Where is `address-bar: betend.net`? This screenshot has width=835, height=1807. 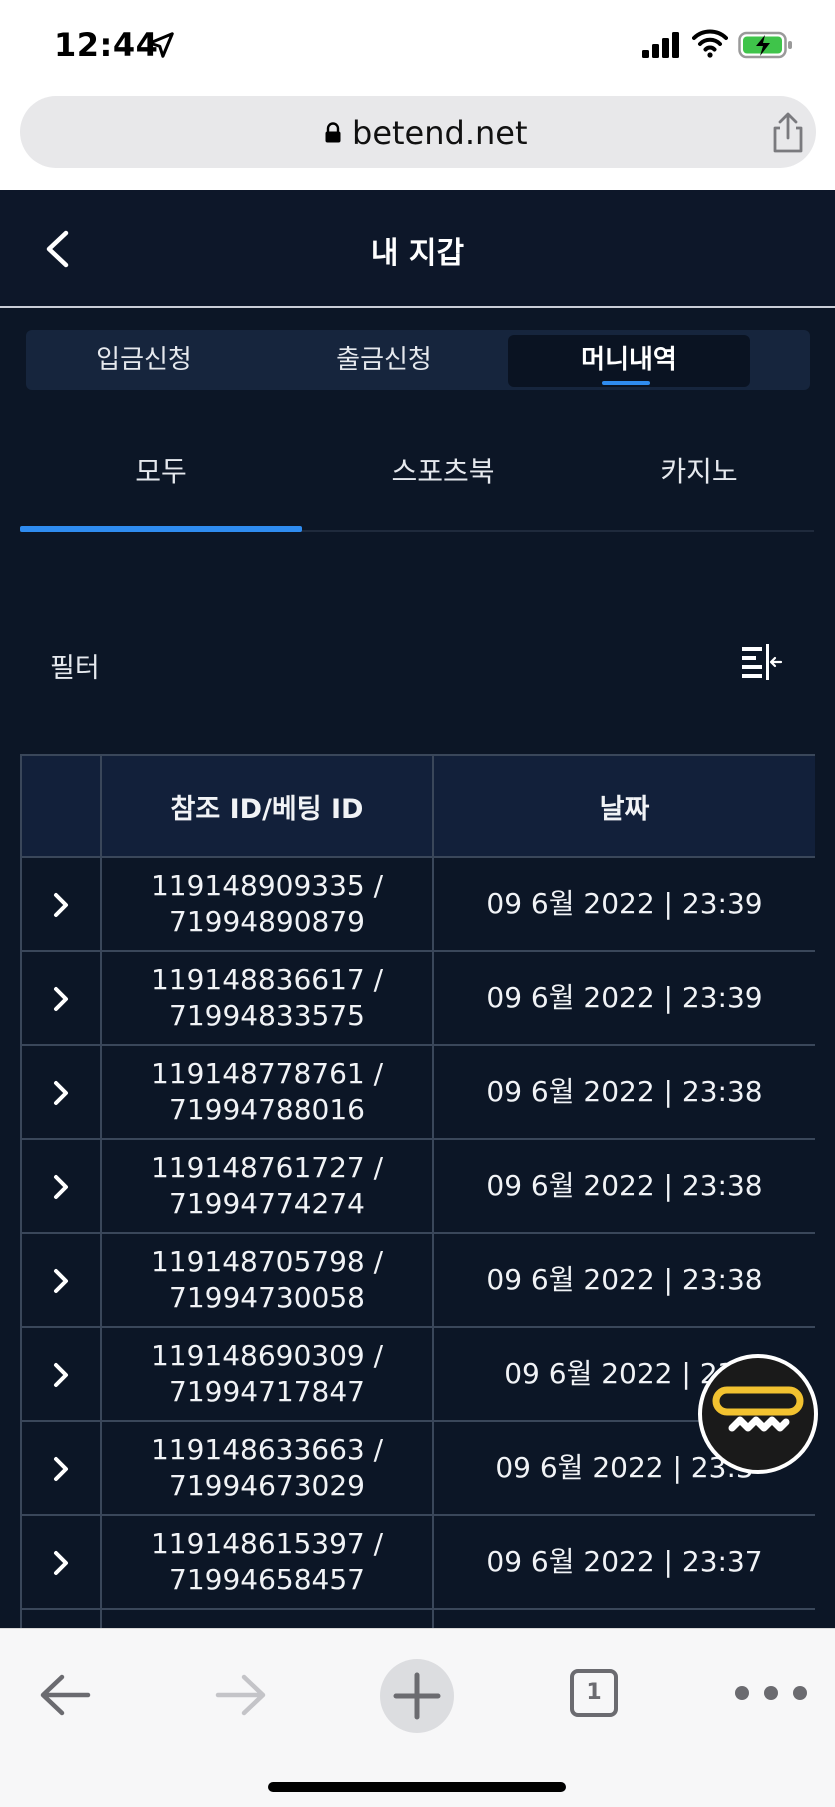
address-bar: betend.net is located at coordinates (418, 132).